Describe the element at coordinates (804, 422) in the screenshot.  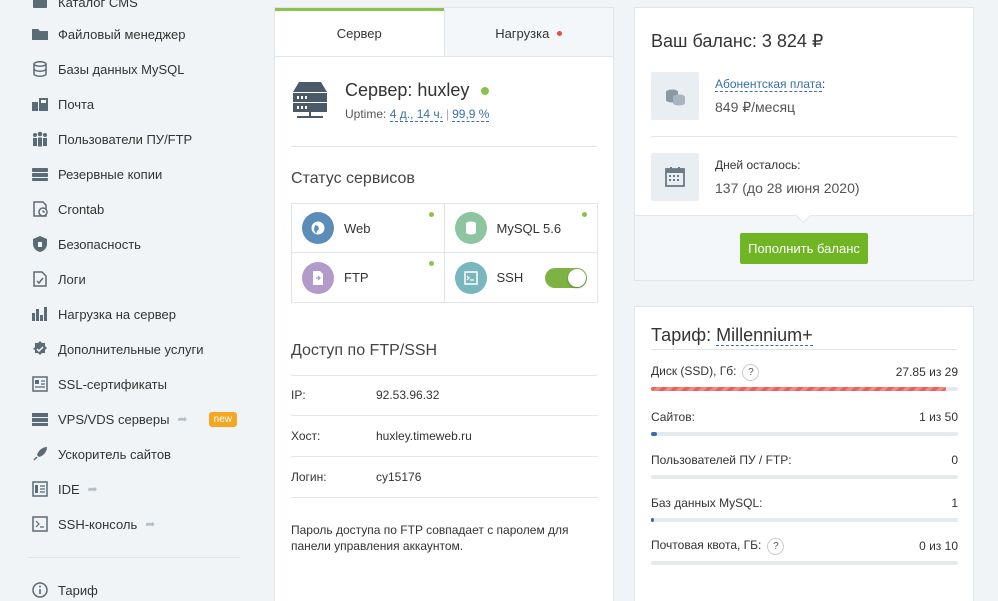
I see `metric-sites: Сайтов: 1 из 50` at that location.